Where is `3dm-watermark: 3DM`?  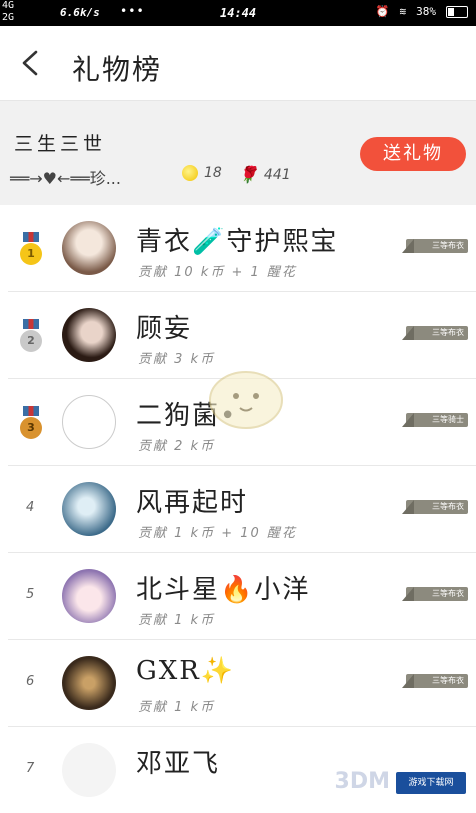
3dm-watermark: 3DM is located at coordinates (362, 781).